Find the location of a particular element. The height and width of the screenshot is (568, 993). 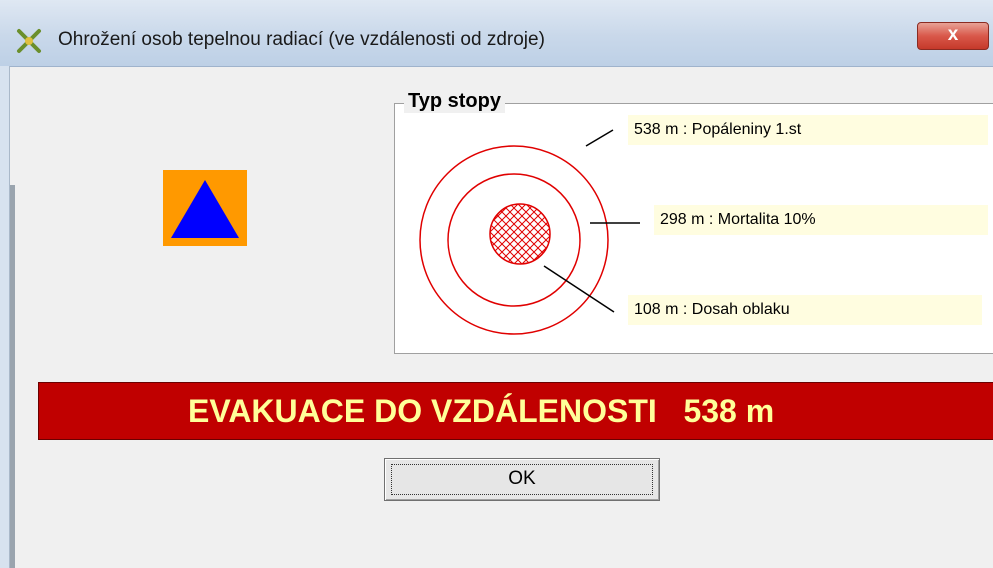

hazard-triangle-icon is located at coordinates (205, 208).